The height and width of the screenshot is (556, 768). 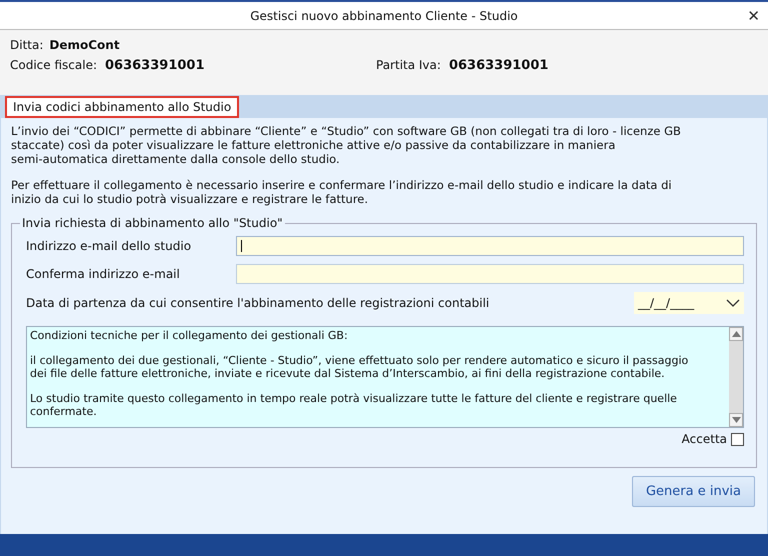 What do you see at coordinates (360, 367) in the screenshot?
I see `conditions-paragraph: il collegamento dei due gestionali, “Cliente - Studio”, viene effettuato solo per rendere automatico e sicuro il passaggio dei file delle fatture elettroniche, inviate e ricevute dal Sistema d’Interscambio, ai fini della registrazione contabile.` at bounding box center [360, 367].